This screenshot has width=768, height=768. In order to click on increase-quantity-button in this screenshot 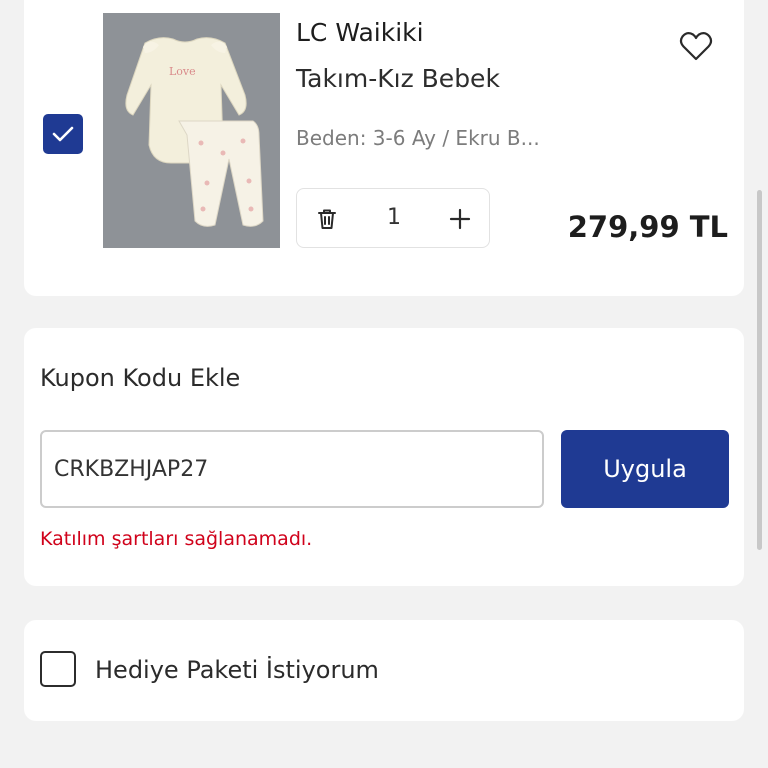, I will do `click(460, 219)`.